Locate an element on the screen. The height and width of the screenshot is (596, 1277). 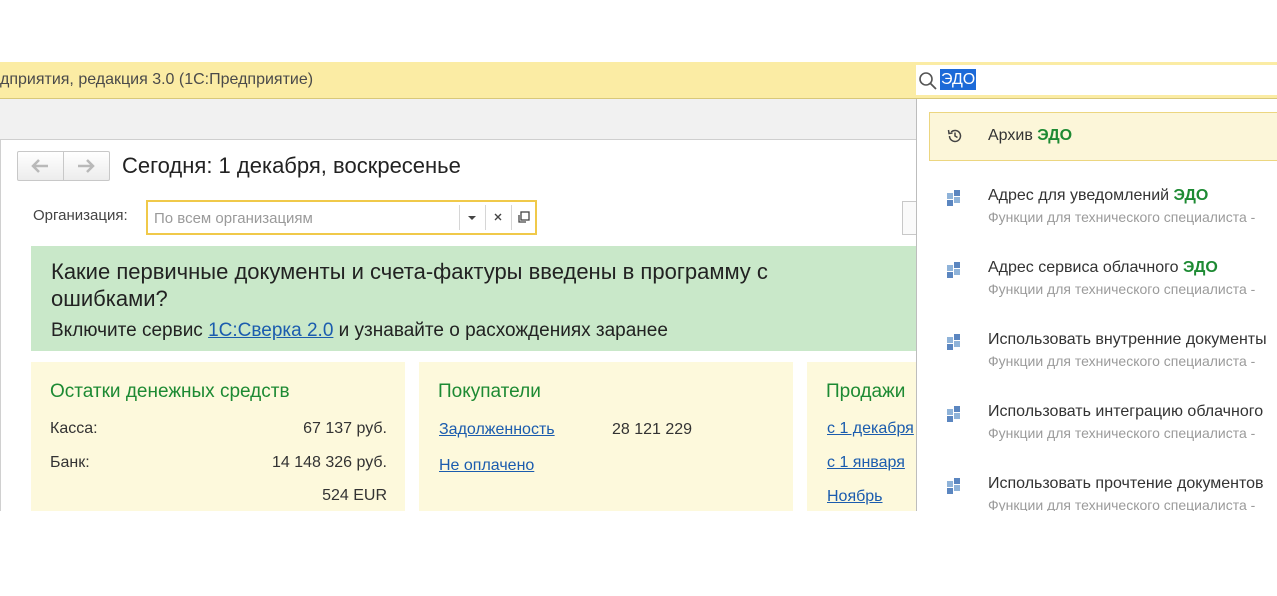
unpaid-link: Не оплачено is located at coordinates (486, 466).